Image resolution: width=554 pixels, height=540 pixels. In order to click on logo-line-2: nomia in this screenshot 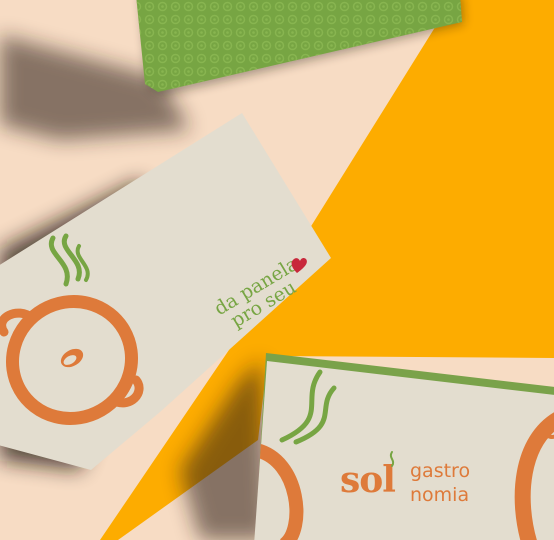, I will do `click(439, 495)`.